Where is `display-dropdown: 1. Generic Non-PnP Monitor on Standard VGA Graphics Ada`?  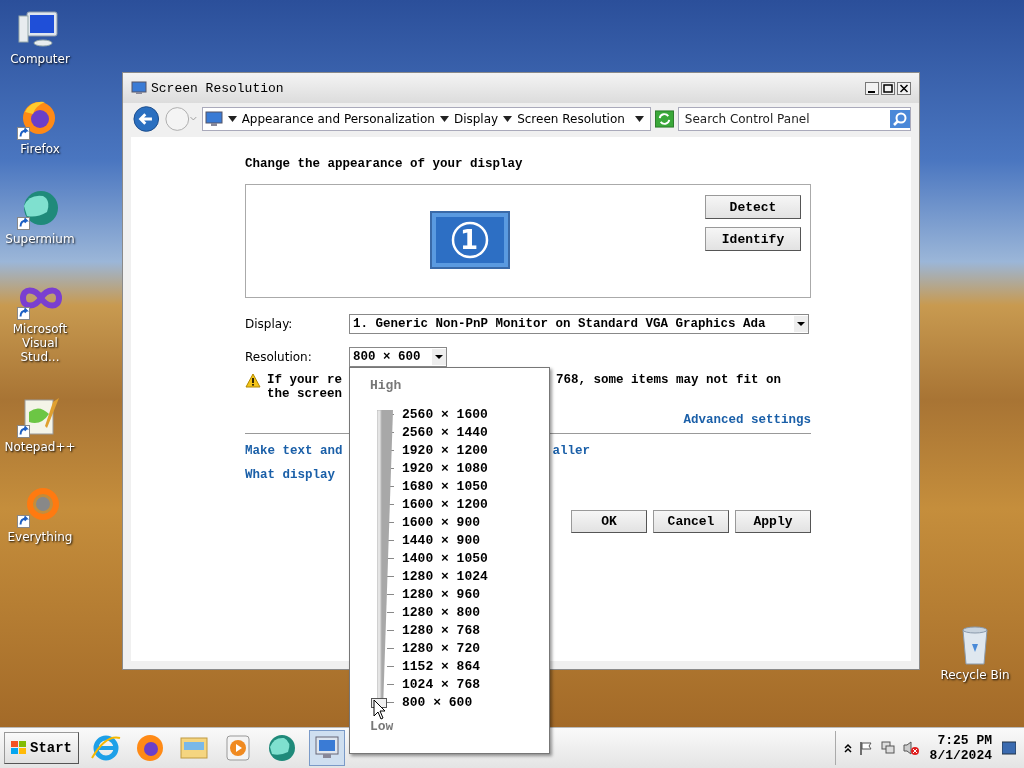
display-dropdown: 1. Generic Non-PnP Monitor on Standard VGA Graphics Ada is located at coordinates (579, 324).